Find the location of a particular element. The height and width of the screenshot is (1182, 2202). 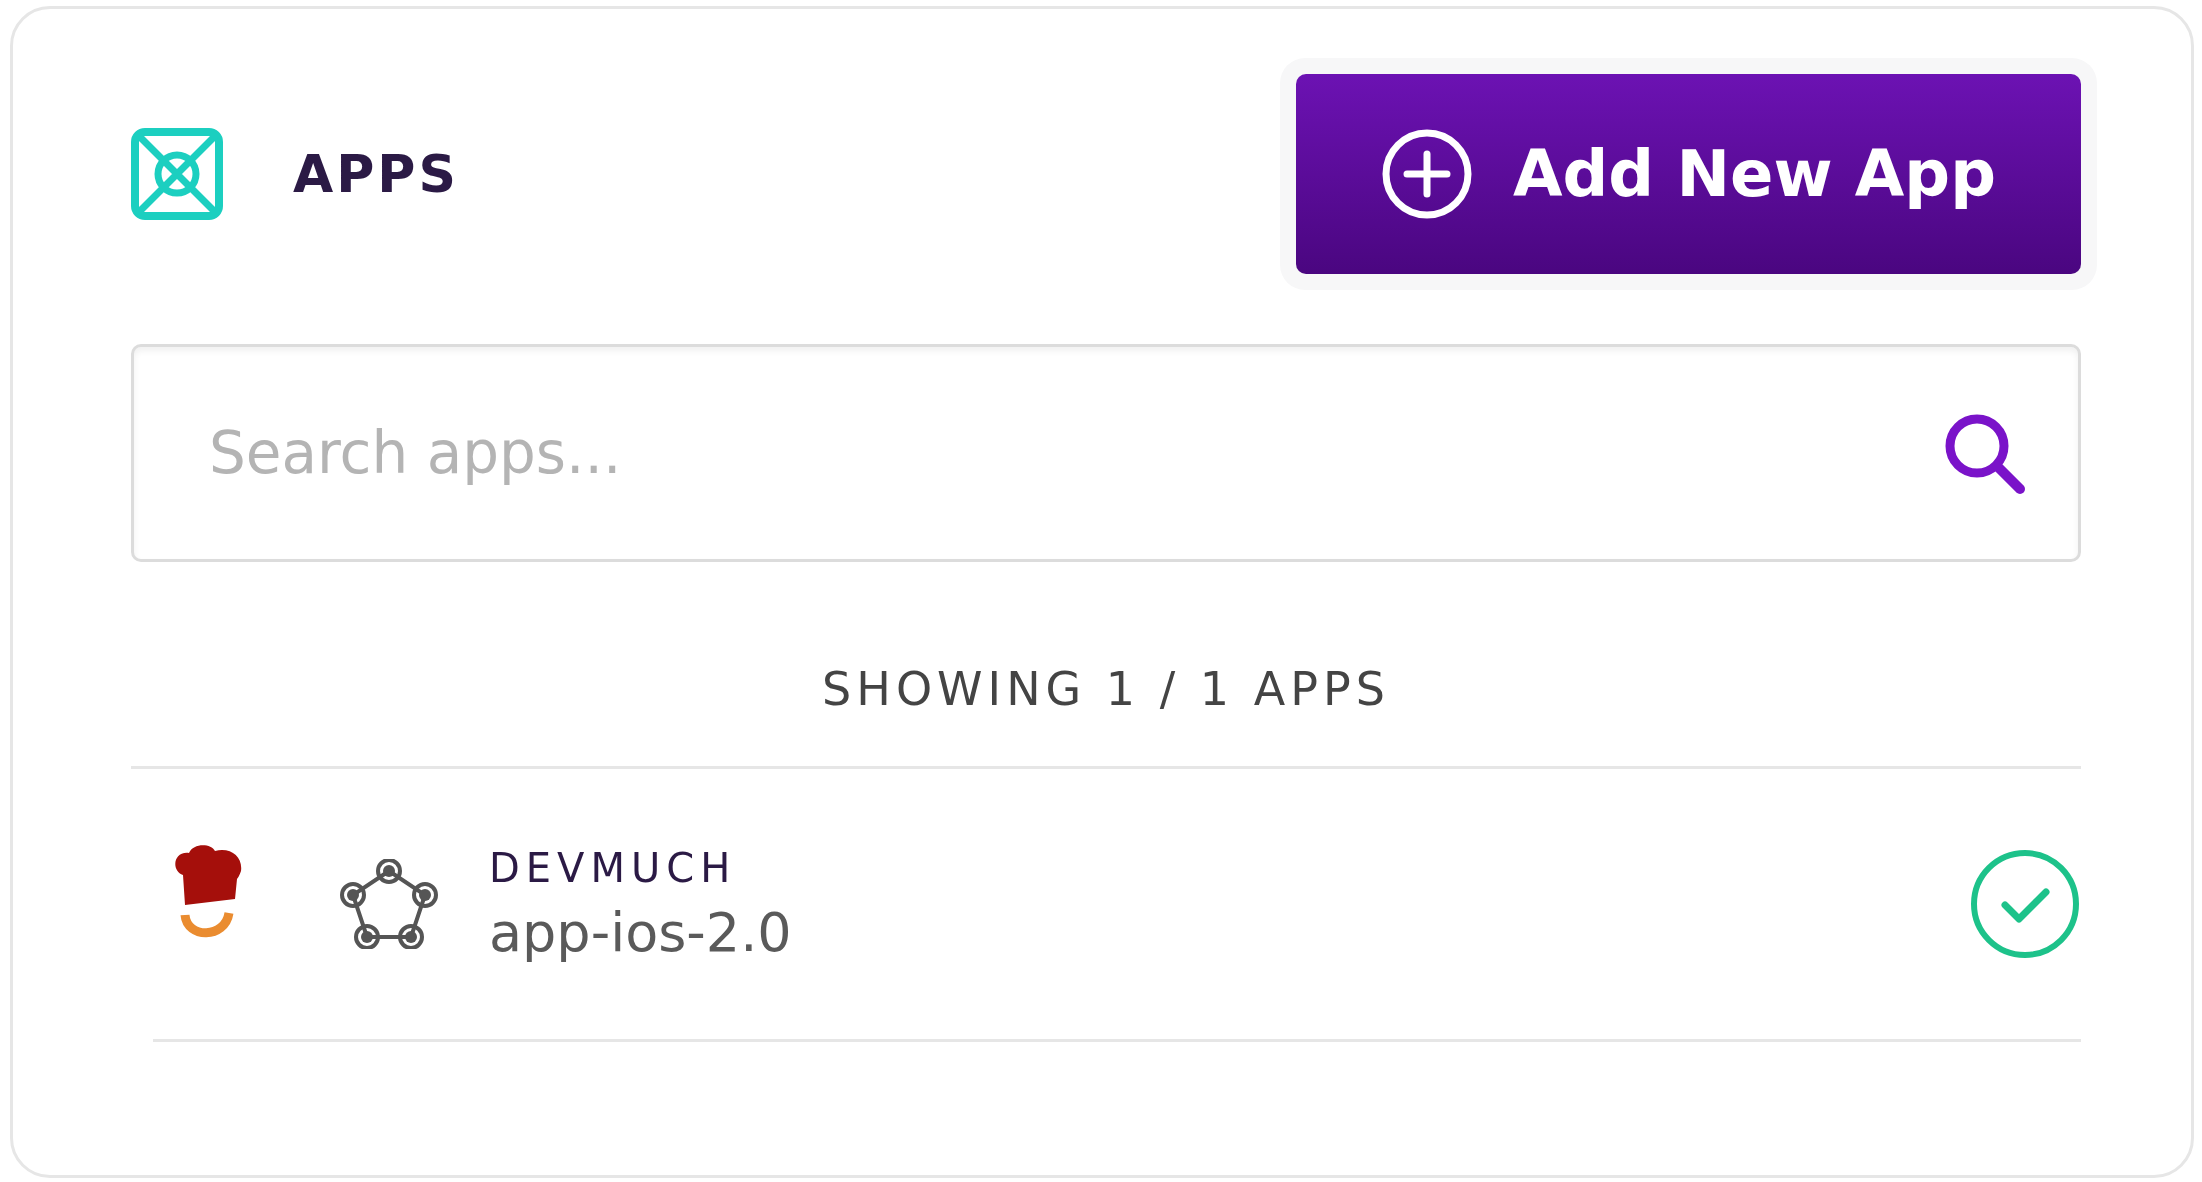

page-title: APPS is located at coordinates (376, 174).